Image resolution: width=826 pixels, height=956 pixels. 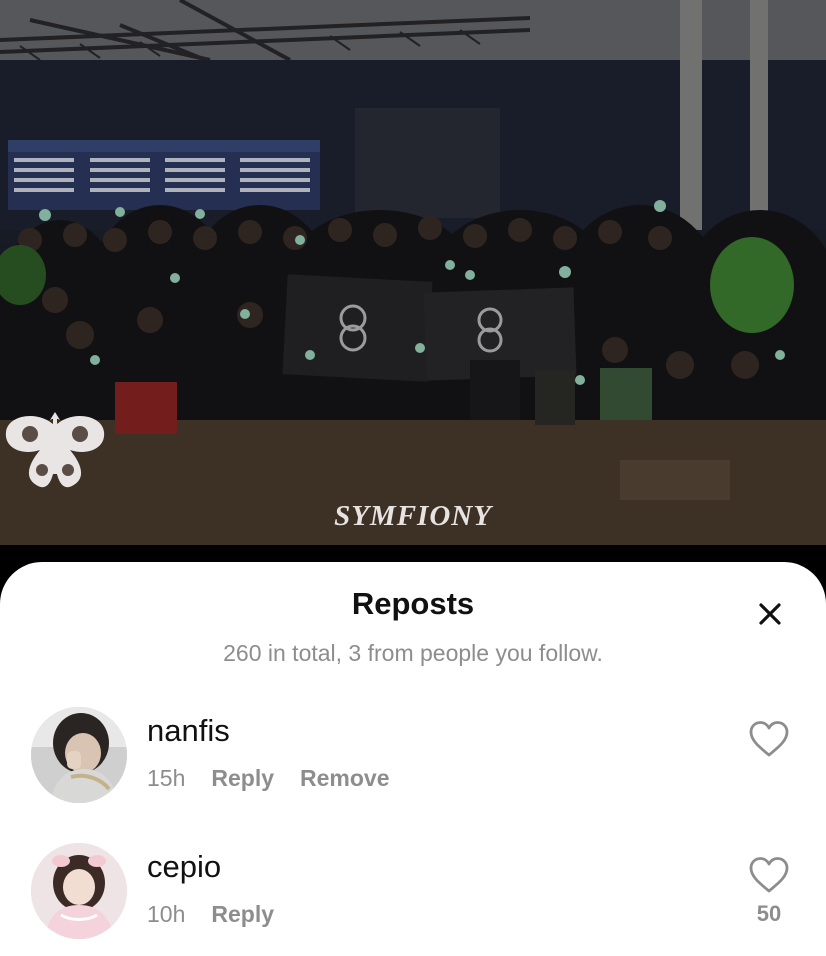 What do you see at coordinates (166, 914) in the screenshot?
I see `timestamp: 10h` at bounding box center [166, 914].